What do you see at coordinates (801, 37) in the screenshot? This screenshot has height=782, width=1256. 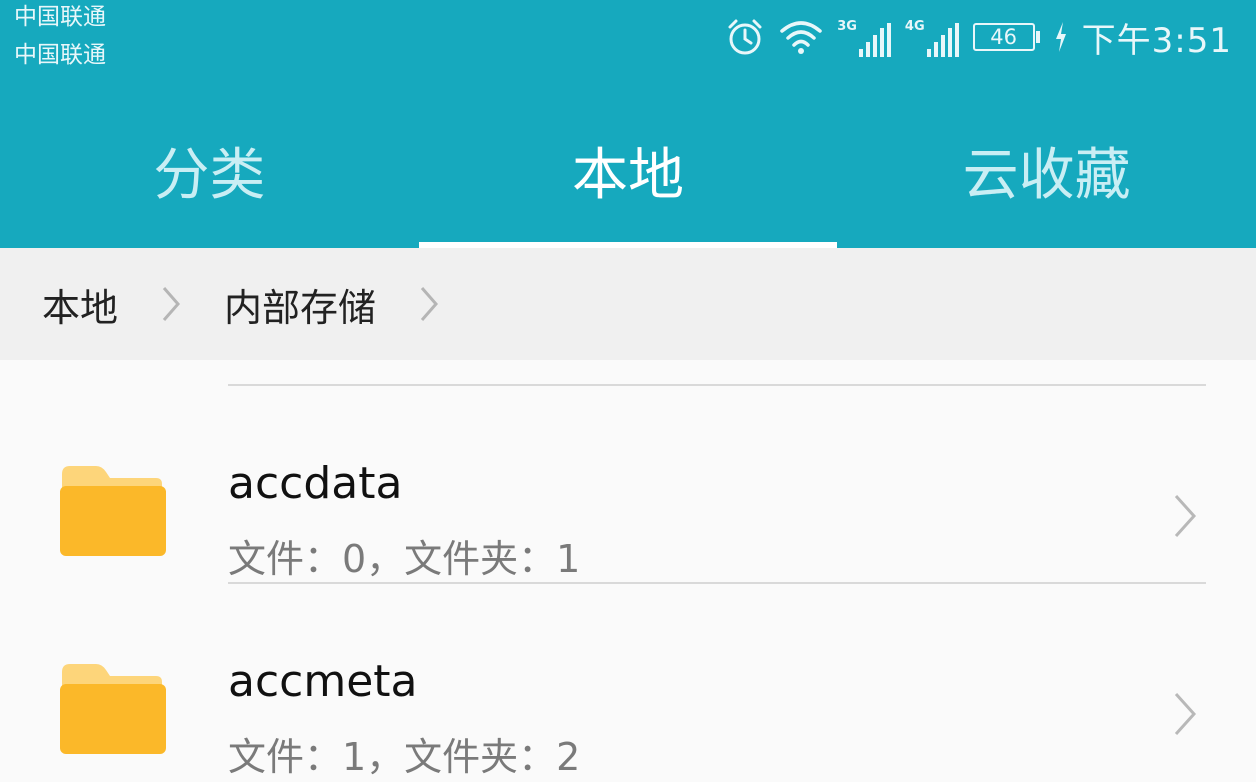 I see `wifi-icon` at bounding box center [801, 37].